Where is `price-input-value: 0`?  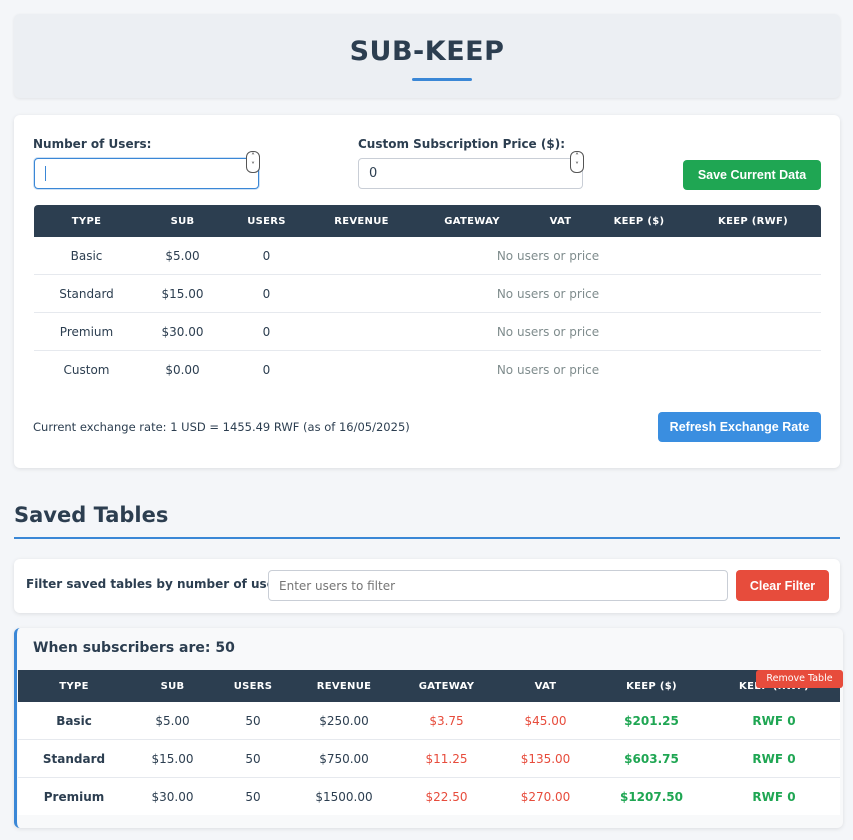
price-input-value: 0 is located at coordinates (373, 173).